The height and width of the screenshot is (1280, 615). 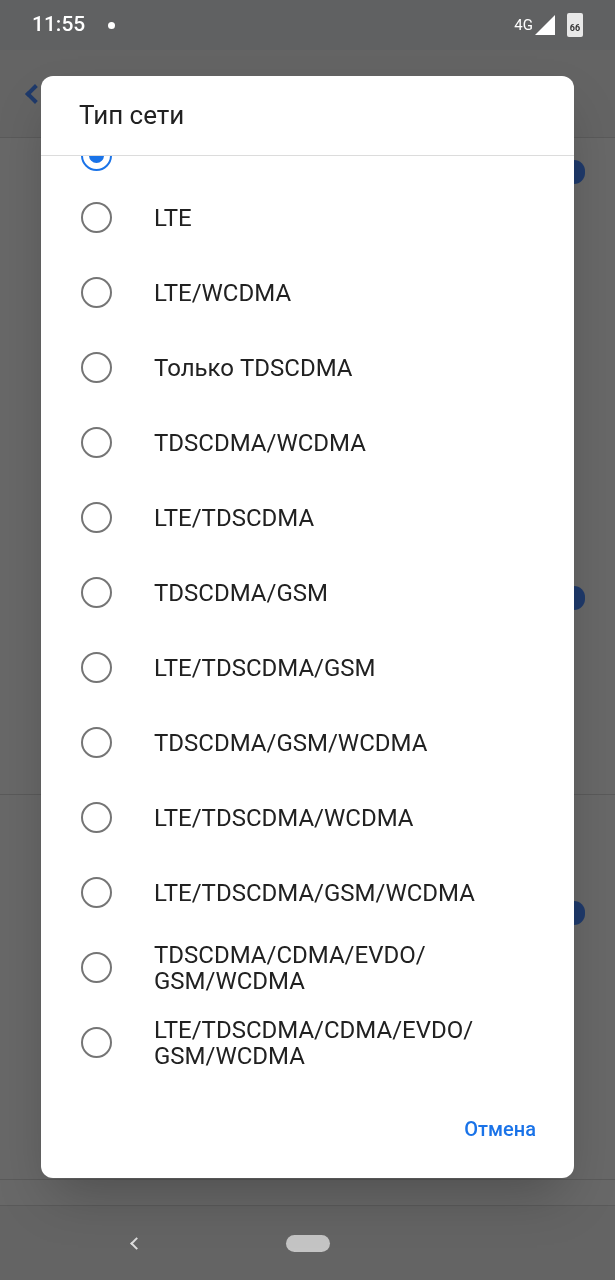 What do you see at coordinates (344, 742) in the screenshot?
I see `option-label: TDSCDMA/GSM/WCDMA` at bounding box center [344, 742].